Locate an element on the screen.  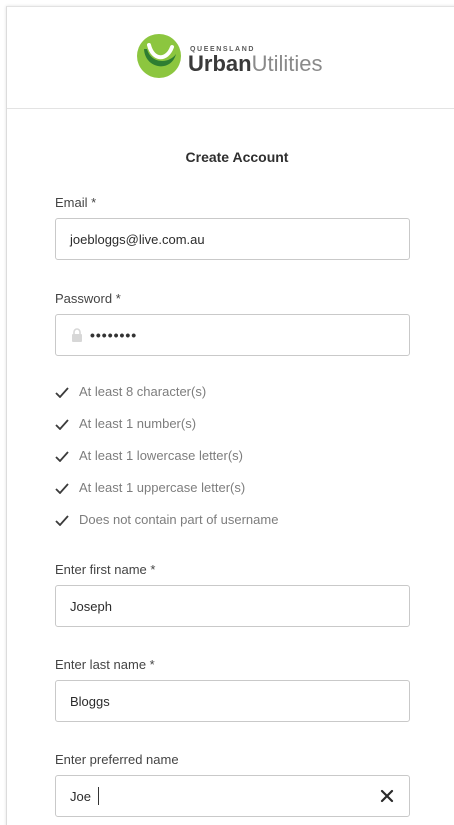
first-name-field: Joseph is located at coordinates (232, 606).